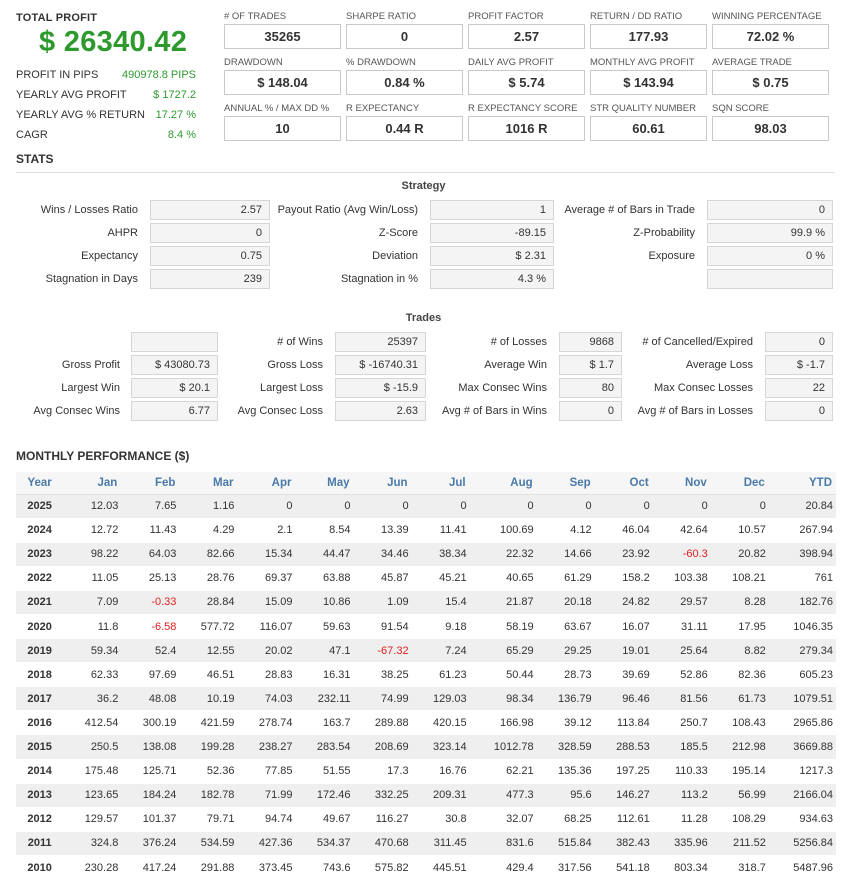 The image size is (847, 886). What do you see at coordinates (681, 578) in the screenshot?
I see `month-value-cell: 103.38` at bounding box center [681, 578].